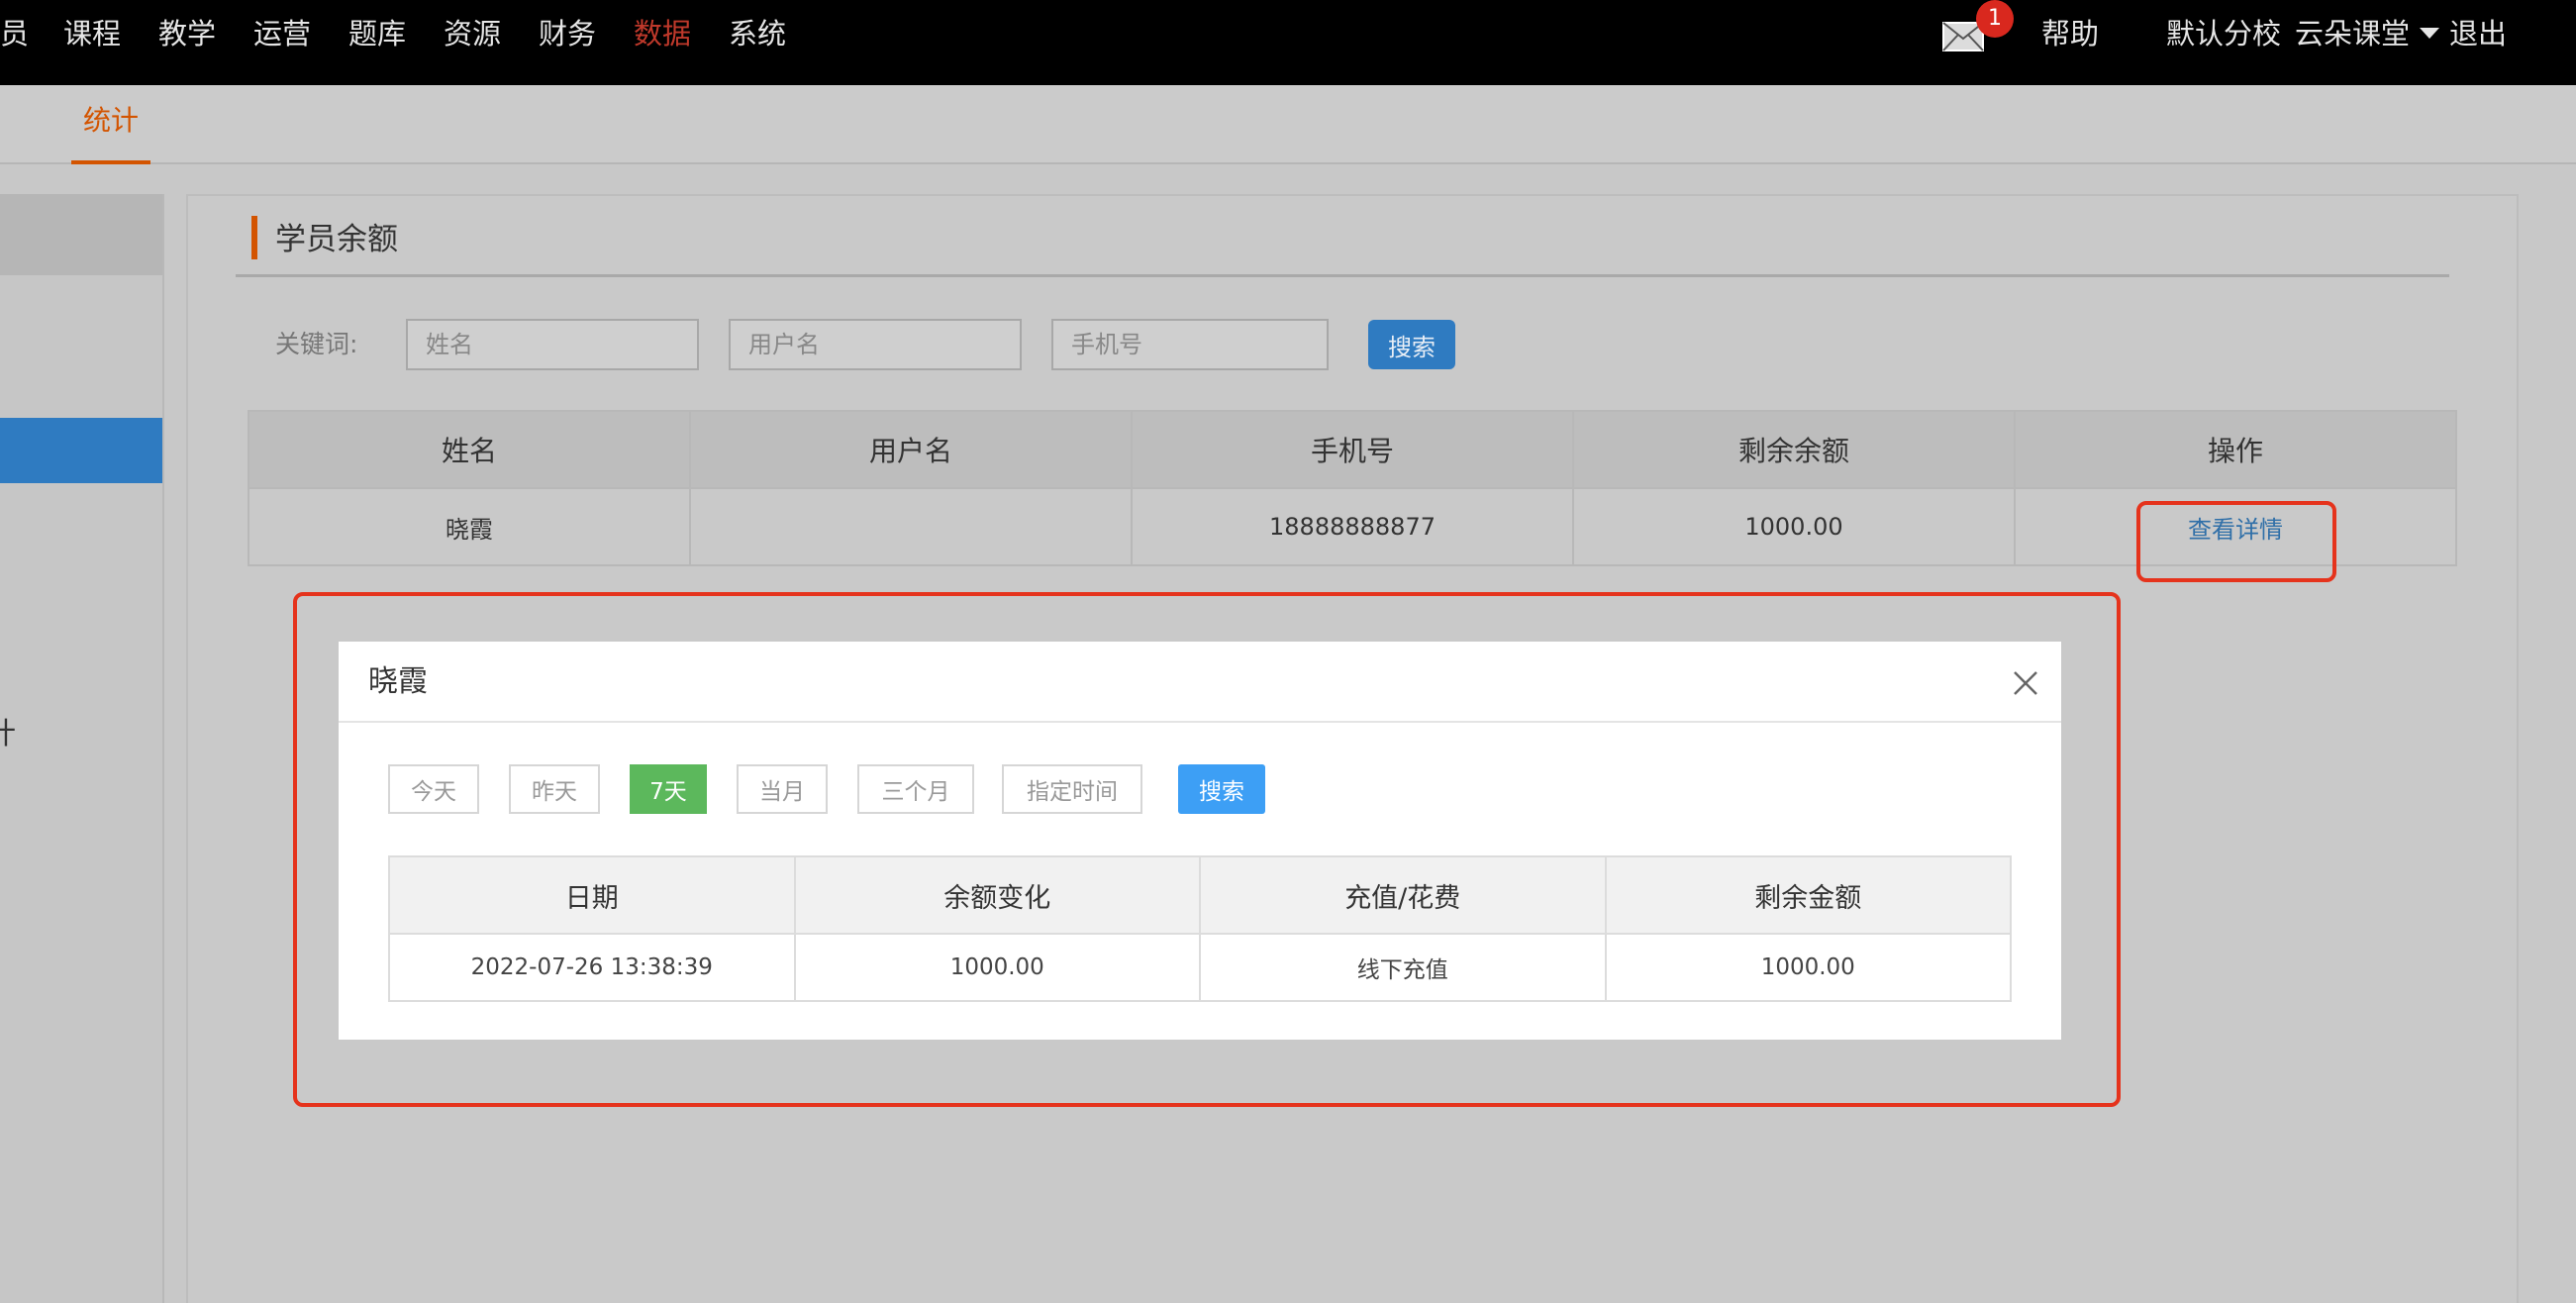 The width and height of the screenshot is (2576, 1303). Describe the element at coordinates (2236, 541) in the screenshot. I see `annotation-highlight-details` at that location.